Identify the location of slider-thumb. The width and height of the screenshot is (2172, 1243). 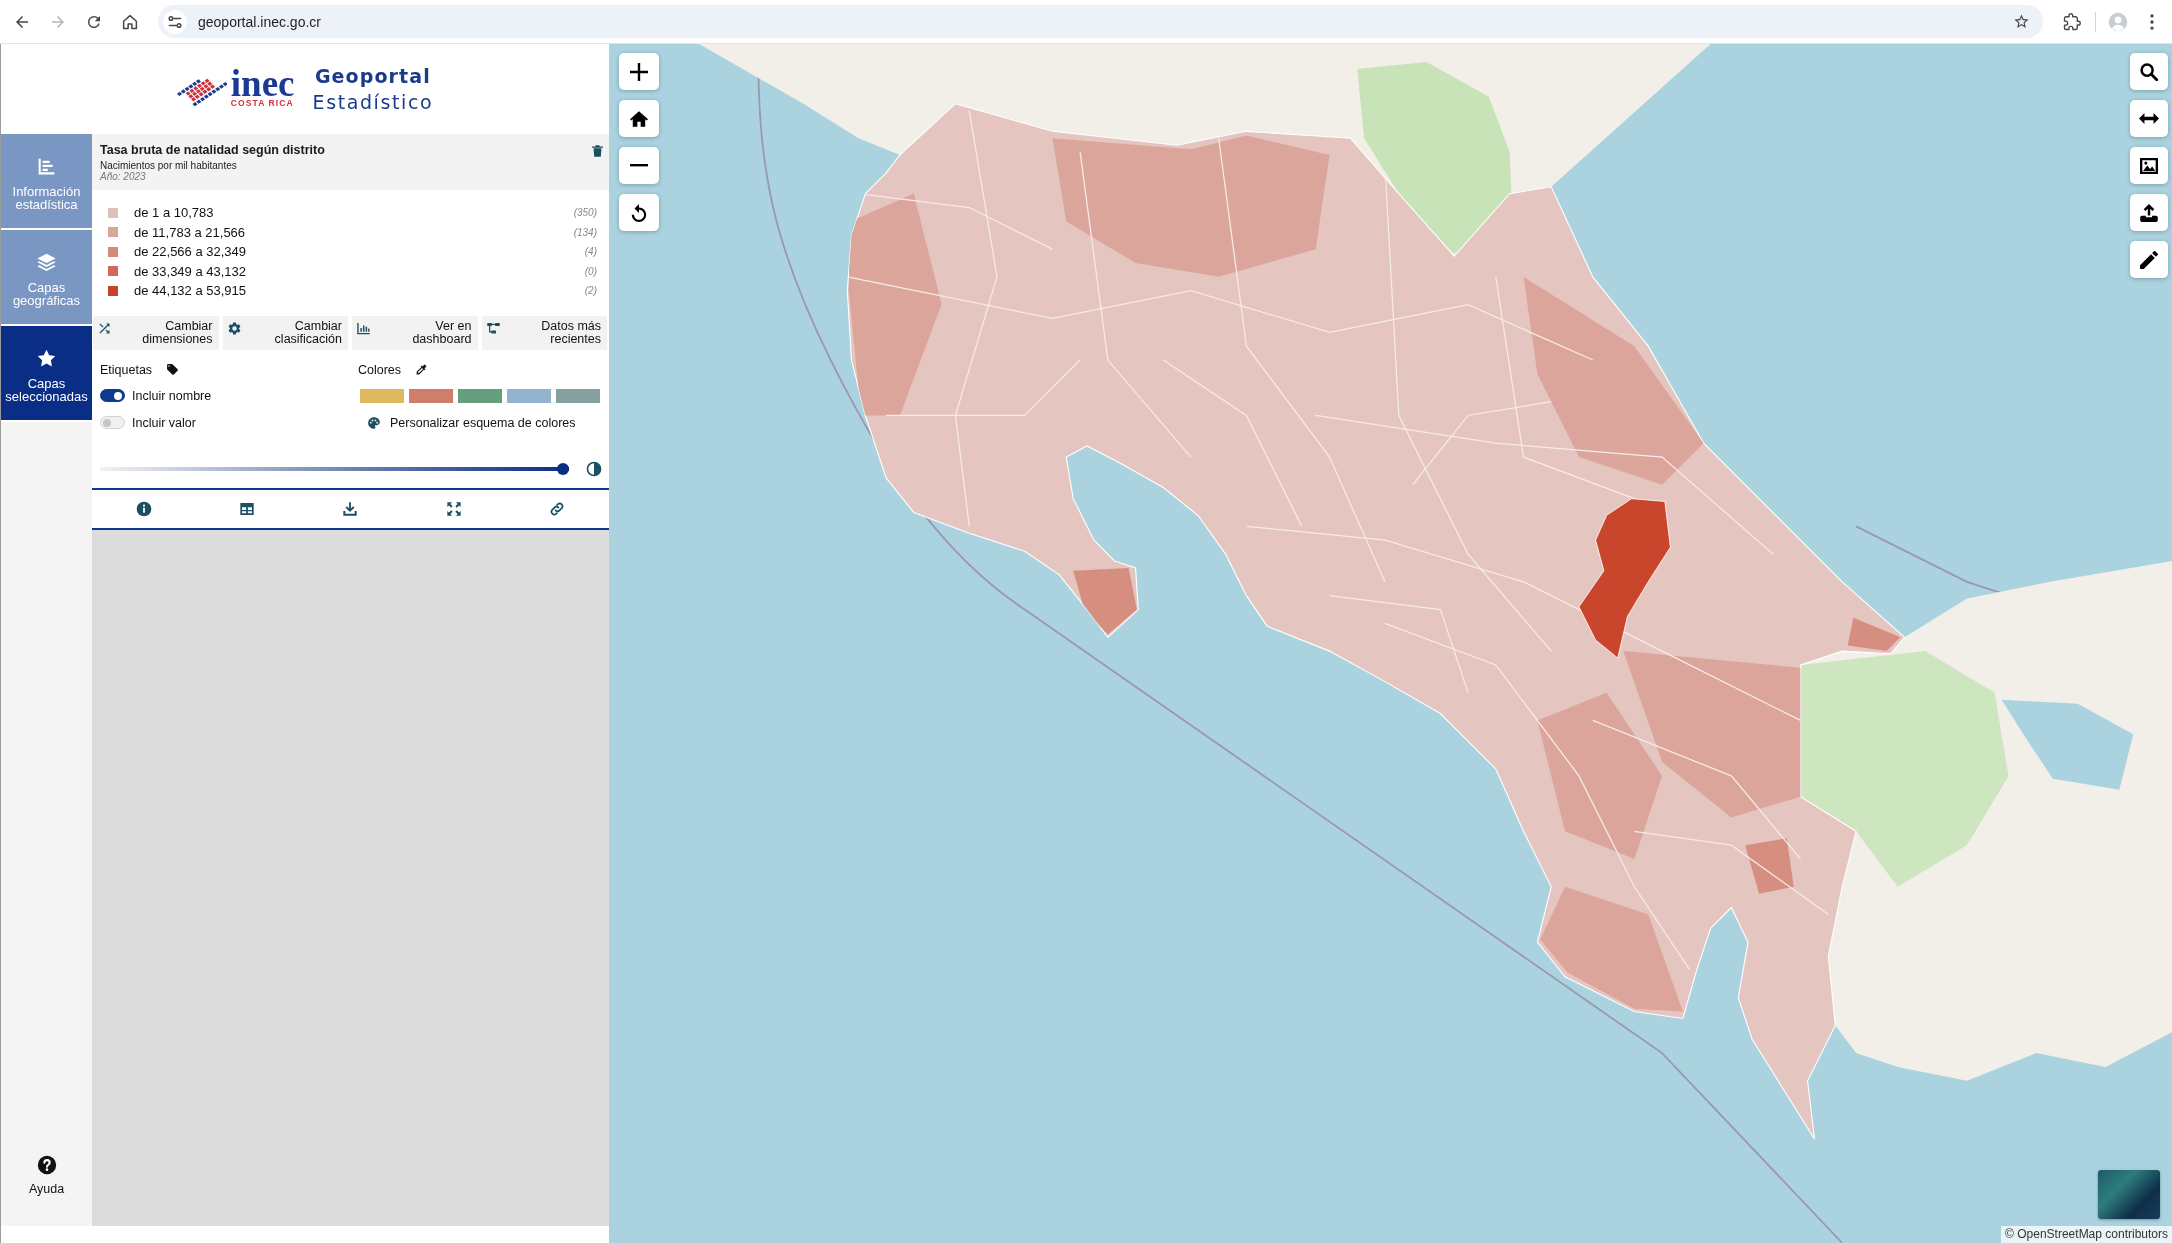
(563, 468).